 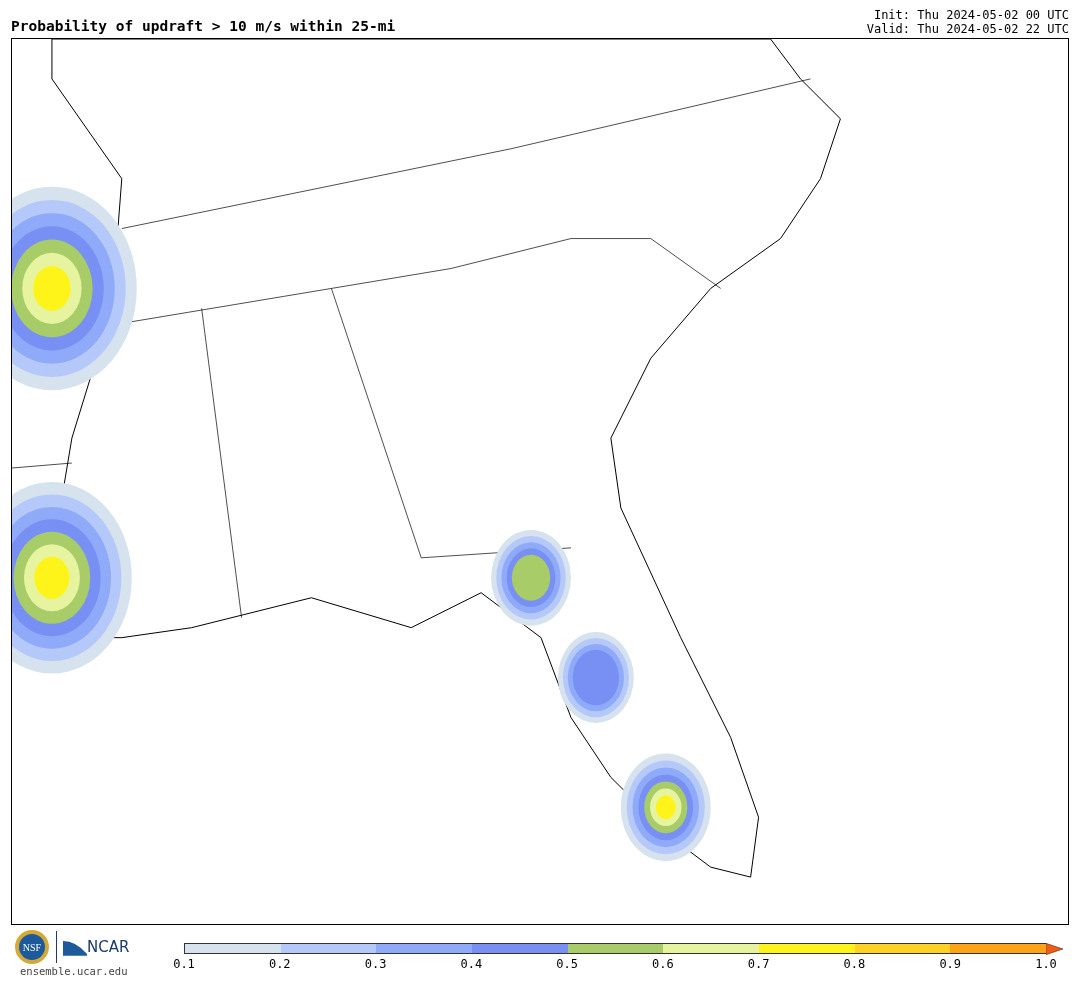 I want to click on ncar-logo-text: NCAR, so click(x=108, y=947).